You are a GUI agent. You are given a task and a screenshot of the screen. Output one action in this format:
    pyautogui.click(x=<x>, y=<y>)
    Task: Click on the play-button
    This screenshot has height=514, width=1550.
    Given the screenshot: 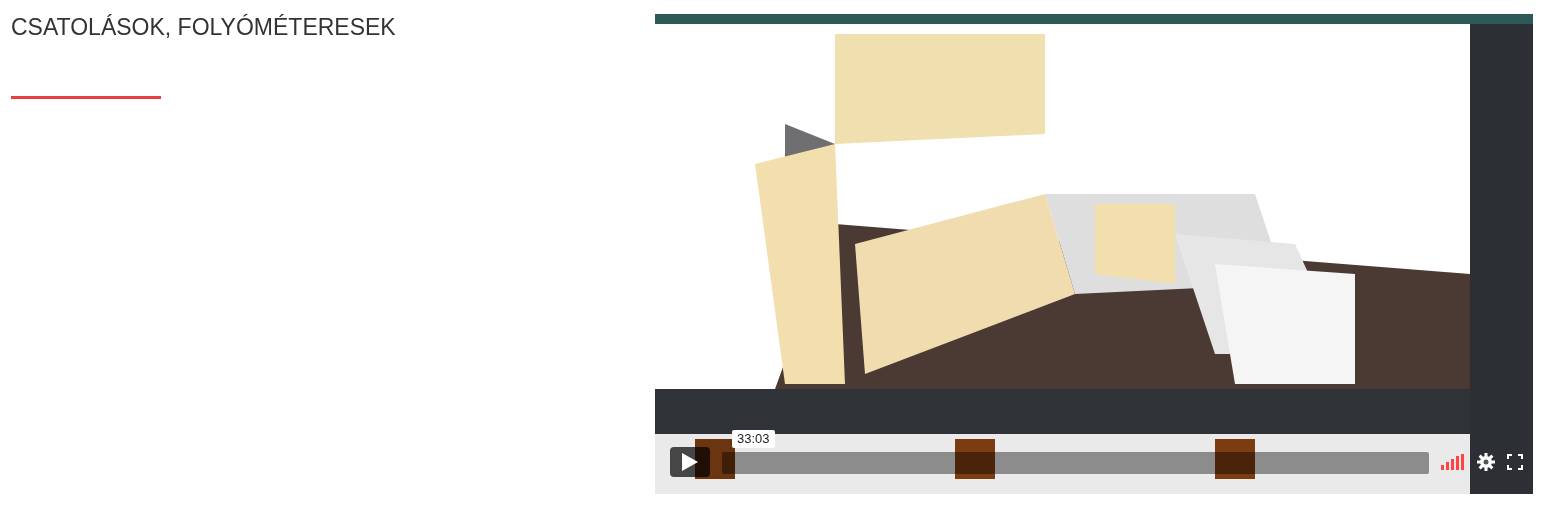 What is the action you would take?
    pyautogui.click(x=690, y=462)
    